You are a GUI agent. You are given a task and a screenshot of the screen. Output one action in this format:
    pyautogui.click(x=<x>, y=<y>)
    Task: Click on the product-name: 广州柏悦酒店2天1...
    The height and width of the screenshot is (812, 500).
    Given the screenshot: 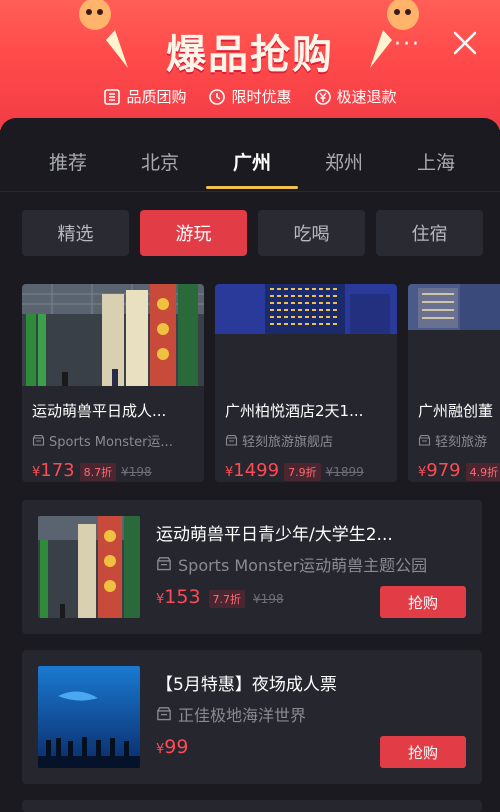 What is the action you would take?
    pyautogui.click(x=294, y=411)
    